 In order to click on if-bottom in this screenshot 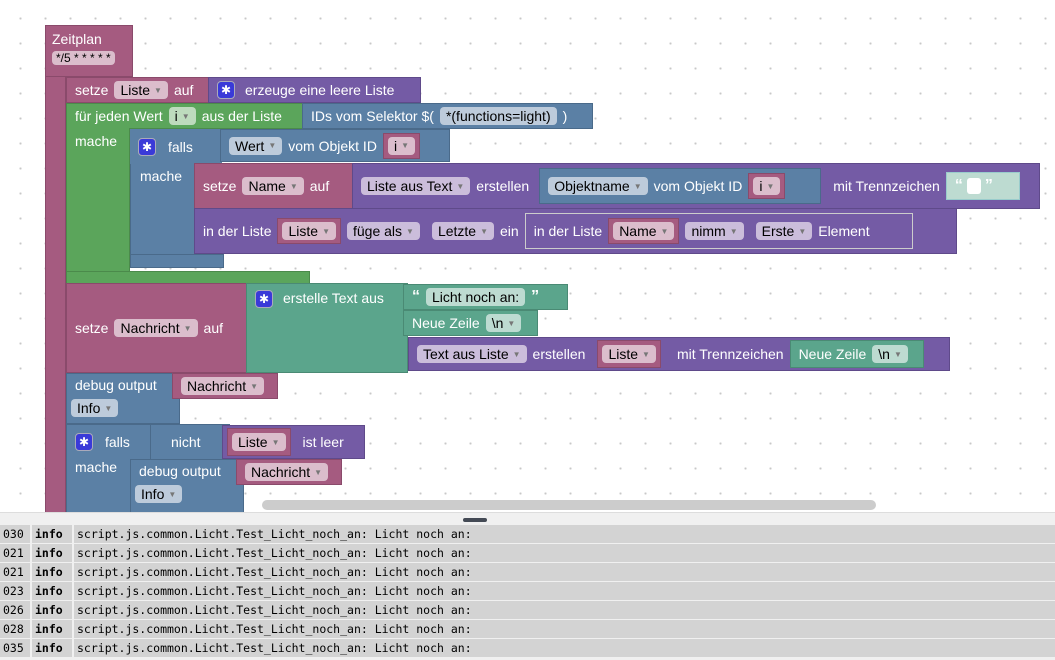, I will do `click(177, 261)`.